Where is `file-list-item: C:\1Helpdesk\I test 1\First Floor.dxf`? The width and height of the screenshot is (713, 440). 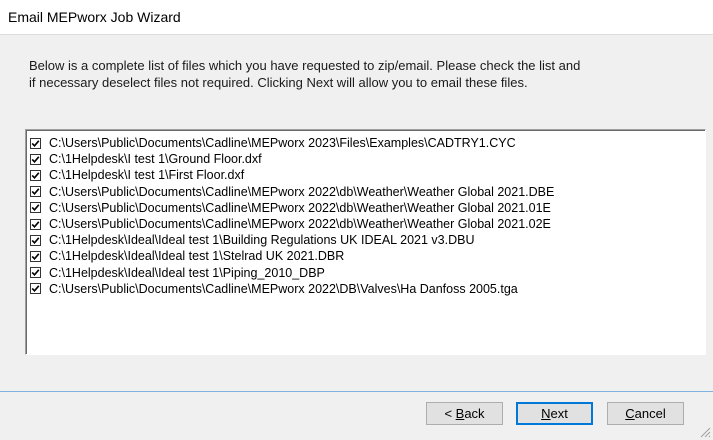
file-list-item: C:\1Helpdesk\I test 1\First Floor.dxf is located at coordinates (137, 175).